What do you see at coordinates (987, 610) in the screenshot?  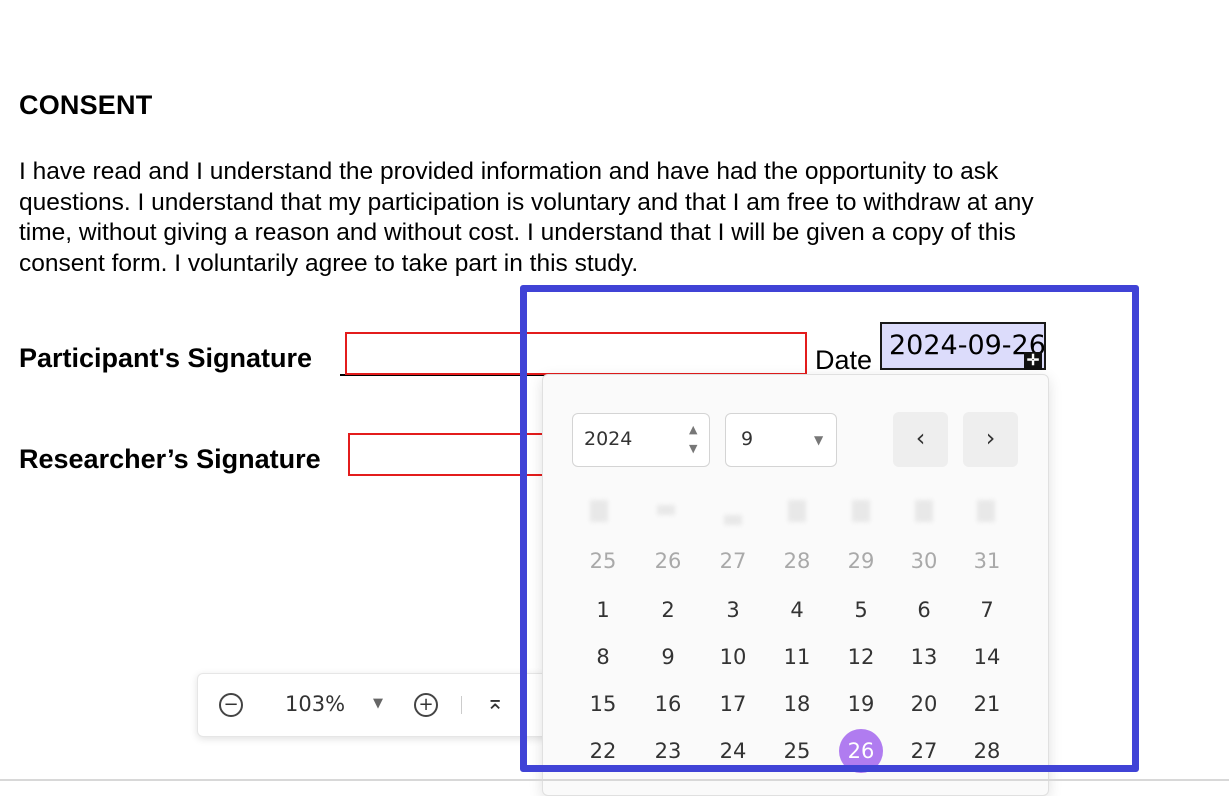 I see `calendar-day: 7` at bounding box center [987, 610].